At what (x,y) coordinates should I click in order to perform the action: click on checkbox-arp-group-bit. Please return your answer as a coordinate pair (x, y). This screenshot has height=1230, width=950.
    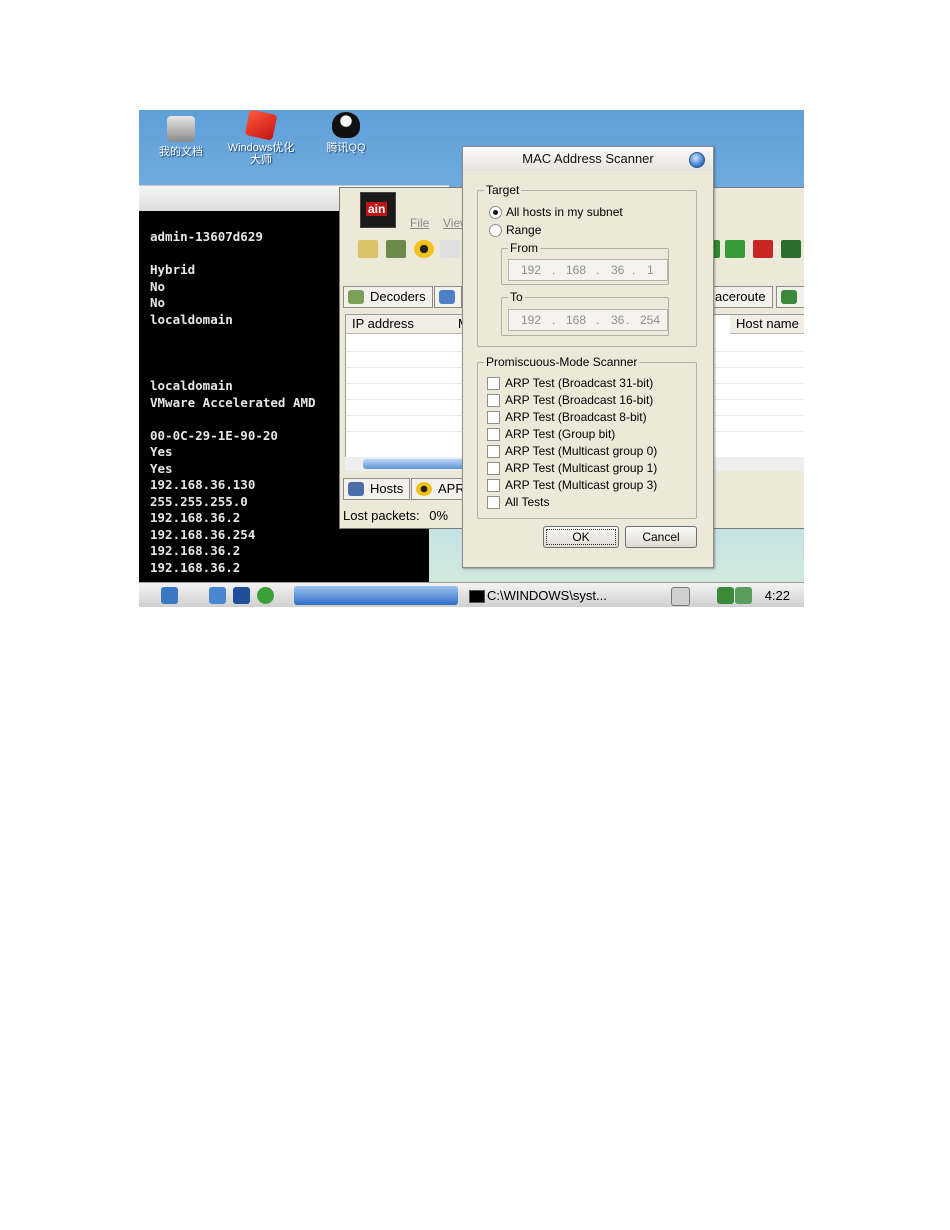
    Looking at the image, I should click on (493, 434).